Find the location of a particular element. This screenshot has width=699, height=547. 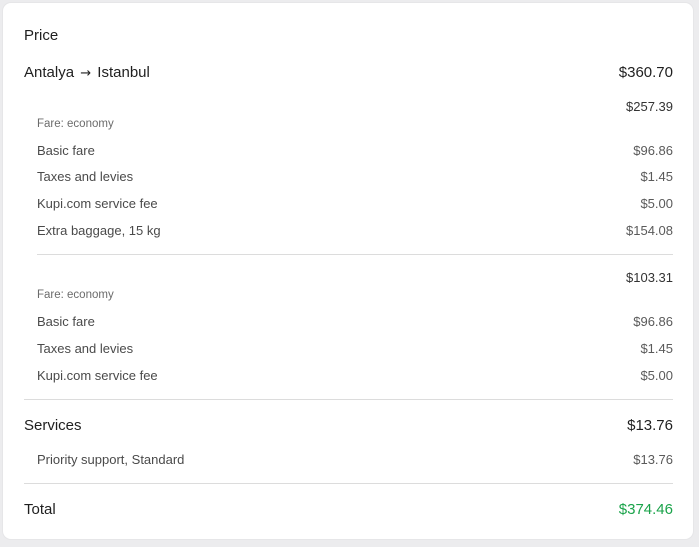

segment-2-item-service-fee: Kupi.com service fee is located at coordinates (97, 375).